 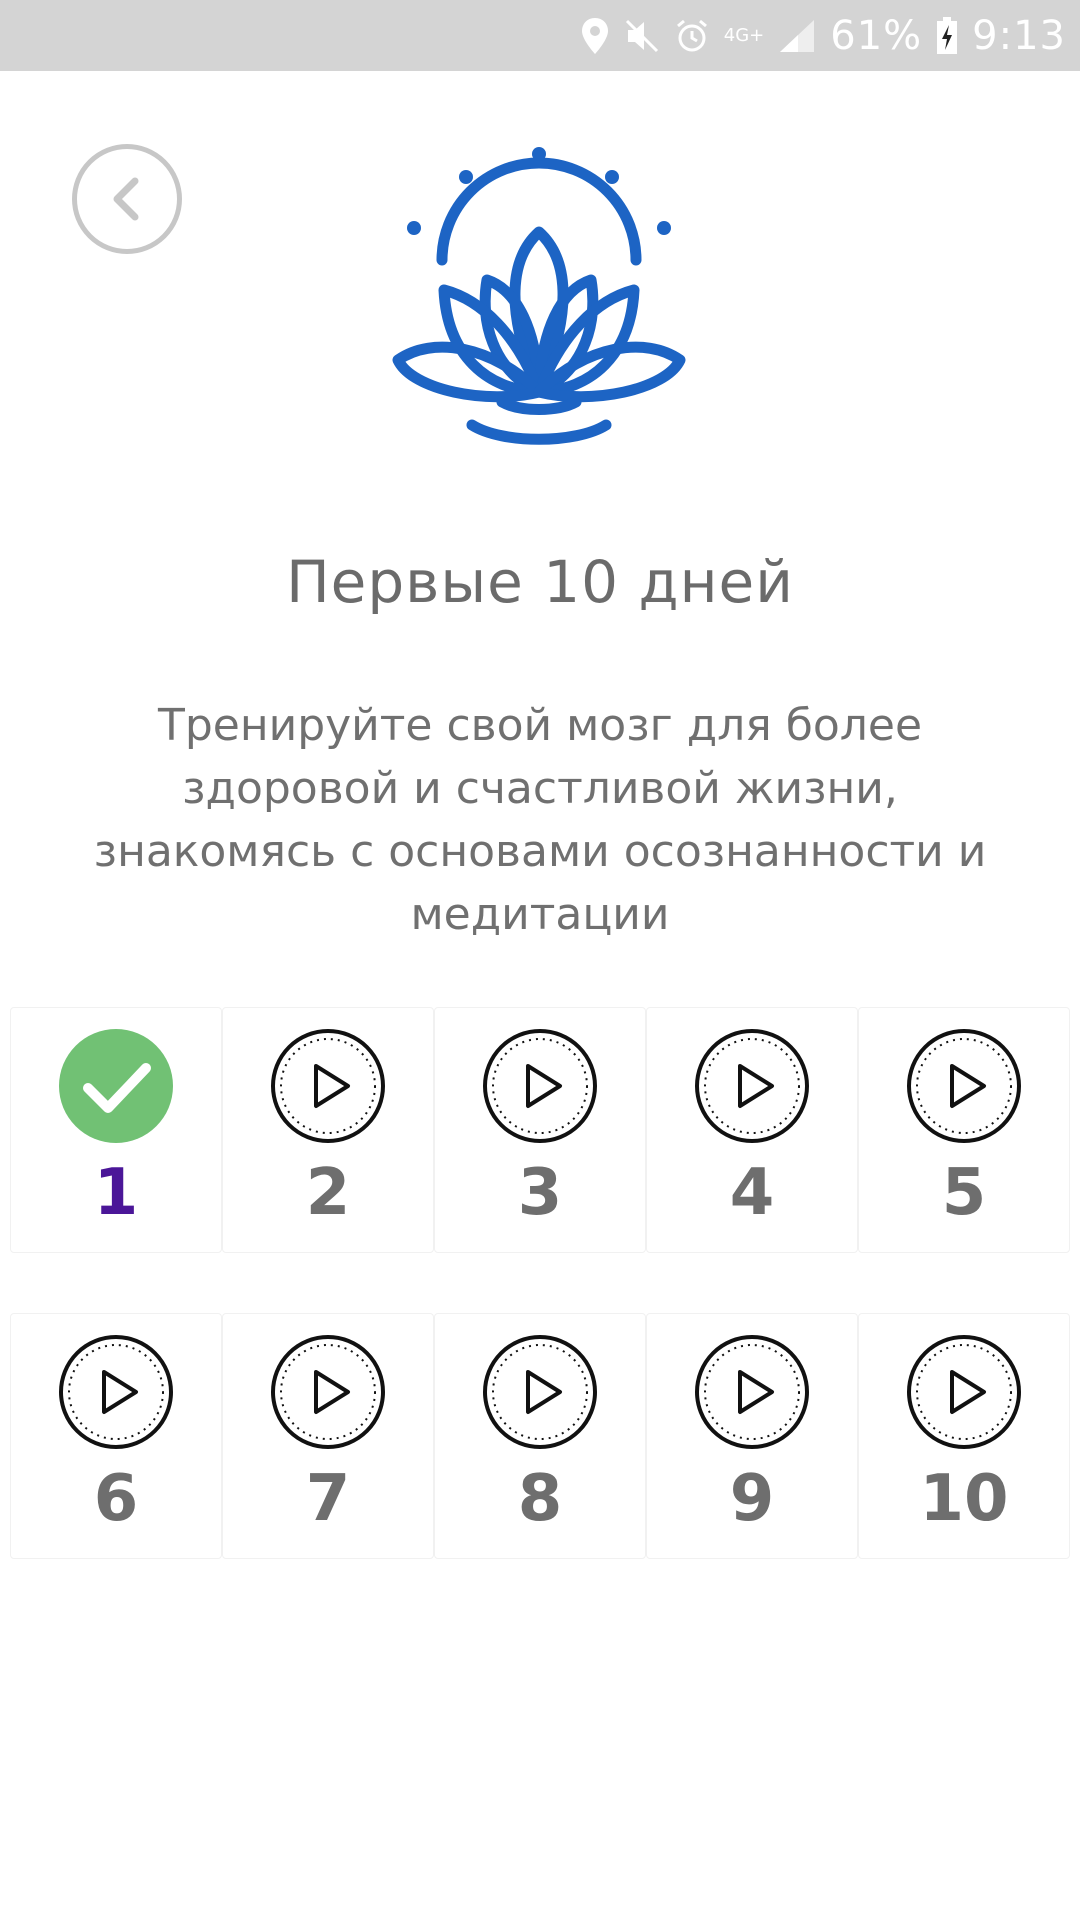 I want to click on day-cell-2: 2, so click(x=328, y=1130).